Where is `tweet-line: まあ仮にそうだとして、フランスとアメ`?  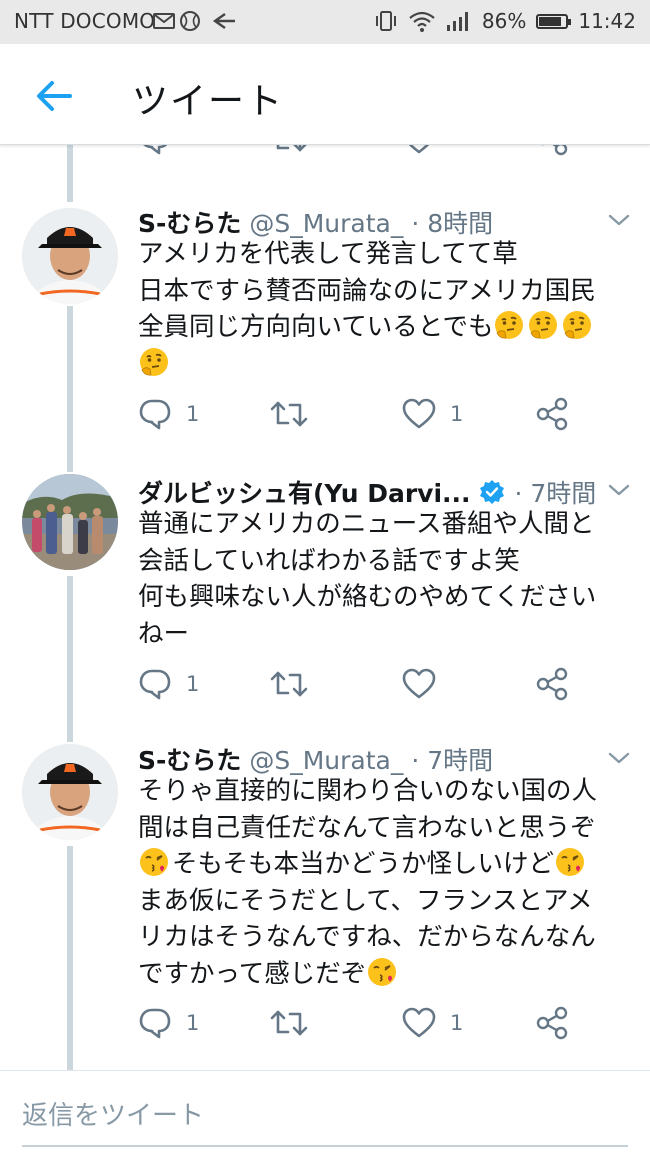 tweet-line: まあ仮にそうだとして、フランスとアメ is located at coordinates (365, 900).